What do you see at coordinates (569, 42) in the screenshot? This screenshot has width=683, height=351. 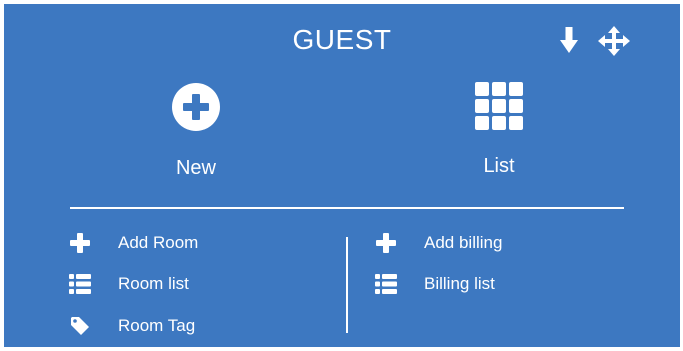 I see `download-icon` at bounding box center [569, 42].